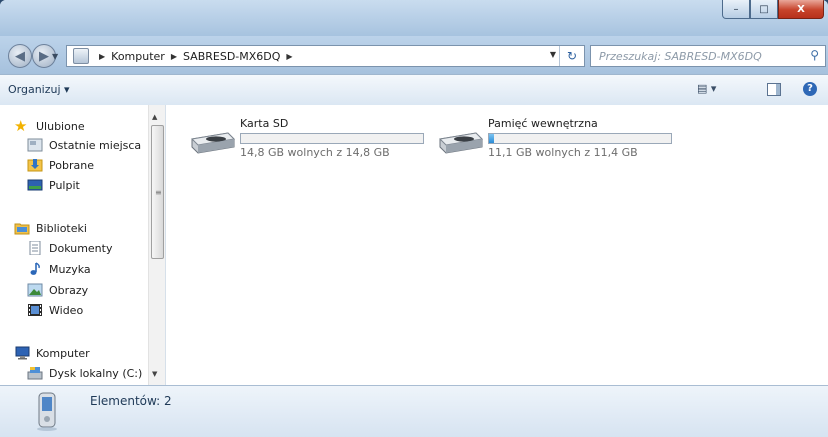  Describe the element at coordinates (810, 89) in the screenshot. I see `help-icon: ?` at that location.